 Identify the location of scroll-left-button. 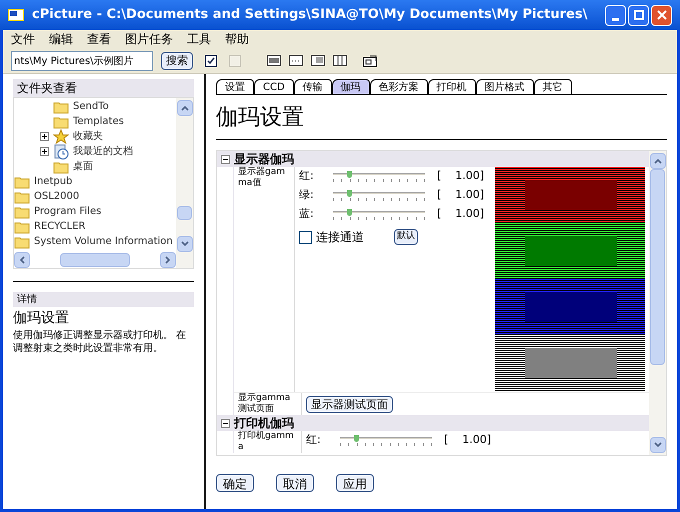
(22, 260).